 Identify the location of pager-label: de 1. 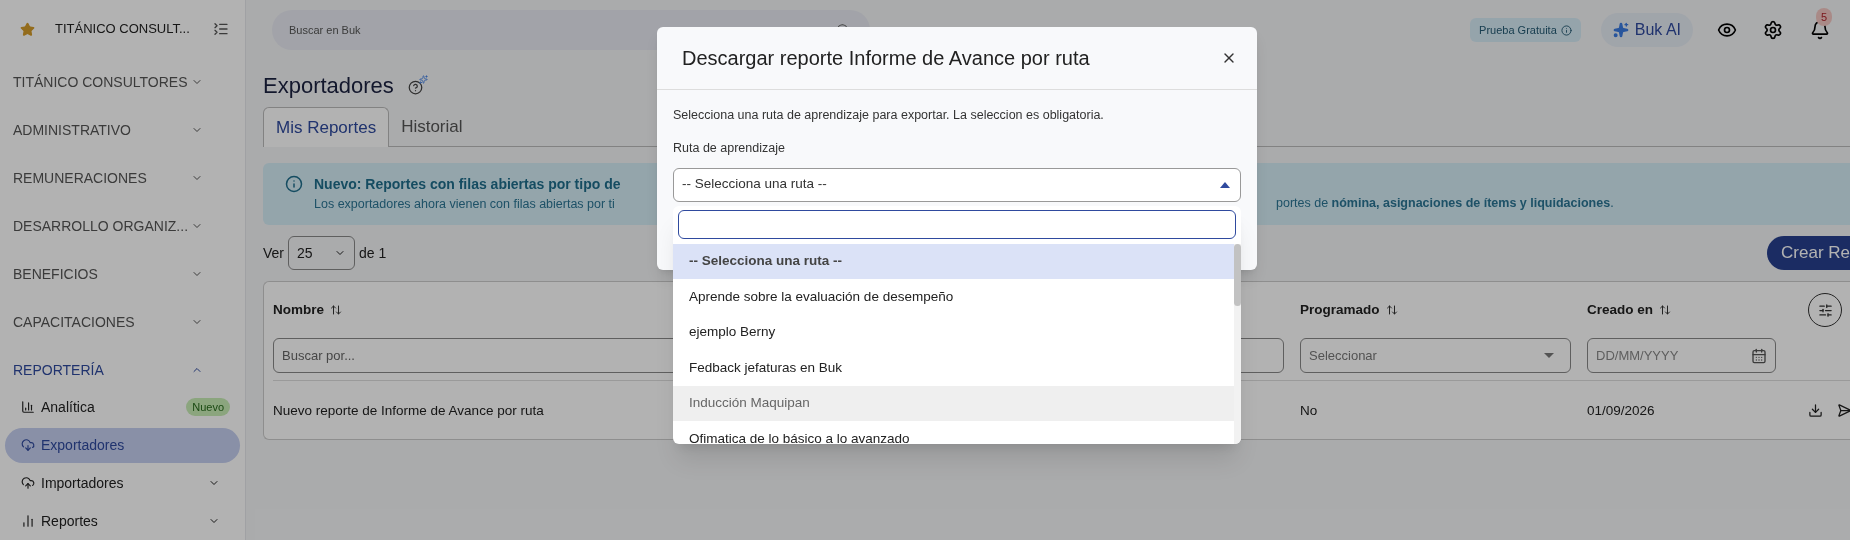
(373, 253).